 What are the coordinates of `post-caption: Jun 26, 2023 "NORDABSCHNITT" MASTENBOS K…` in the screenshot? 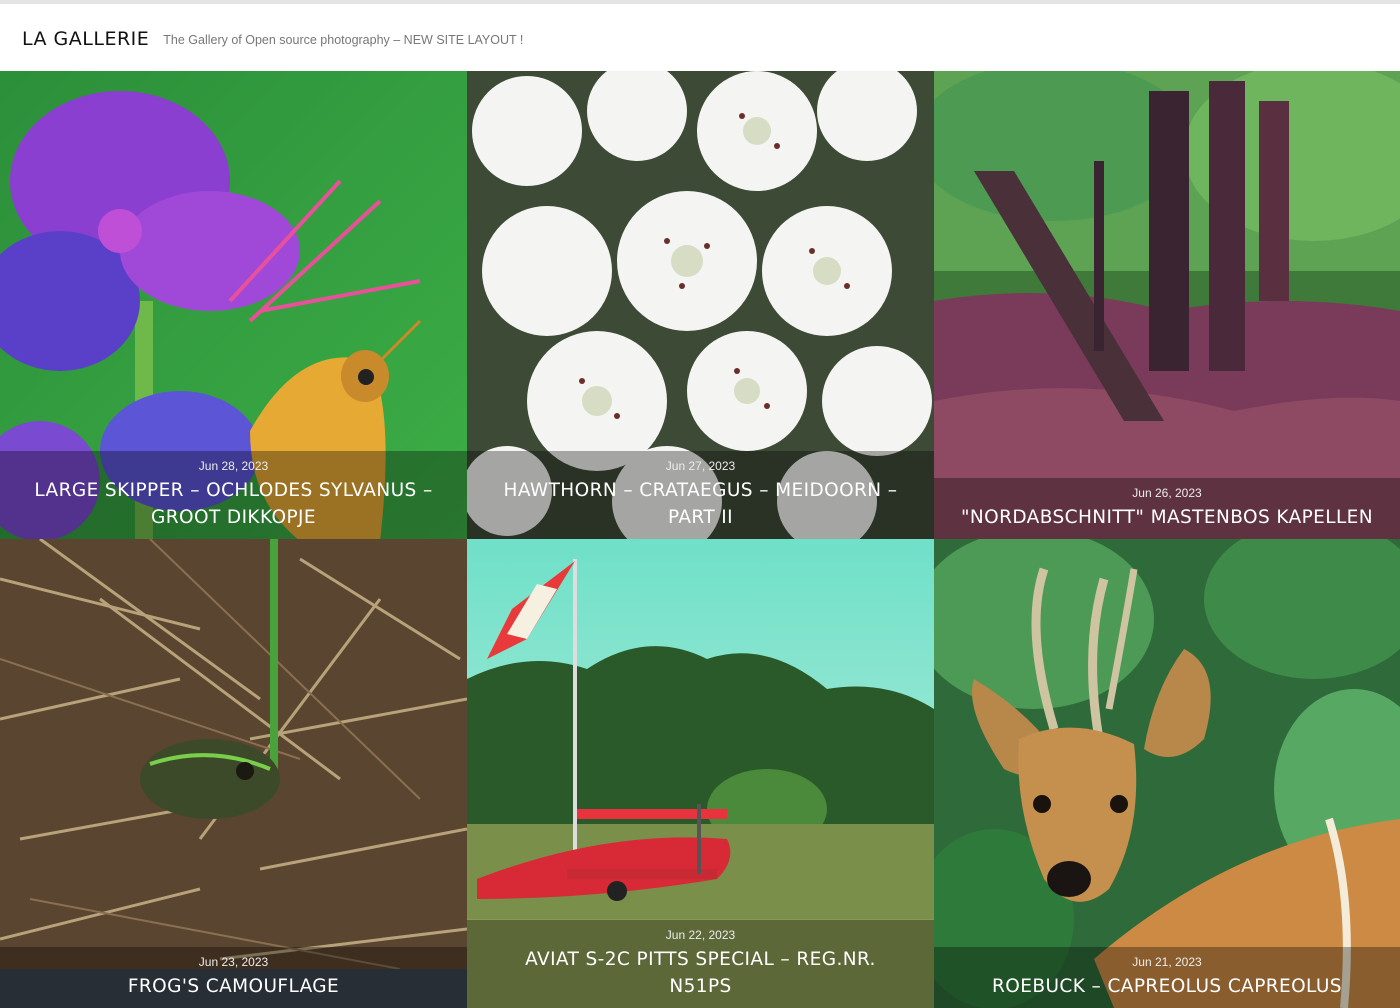 It's located at (1167, 508).